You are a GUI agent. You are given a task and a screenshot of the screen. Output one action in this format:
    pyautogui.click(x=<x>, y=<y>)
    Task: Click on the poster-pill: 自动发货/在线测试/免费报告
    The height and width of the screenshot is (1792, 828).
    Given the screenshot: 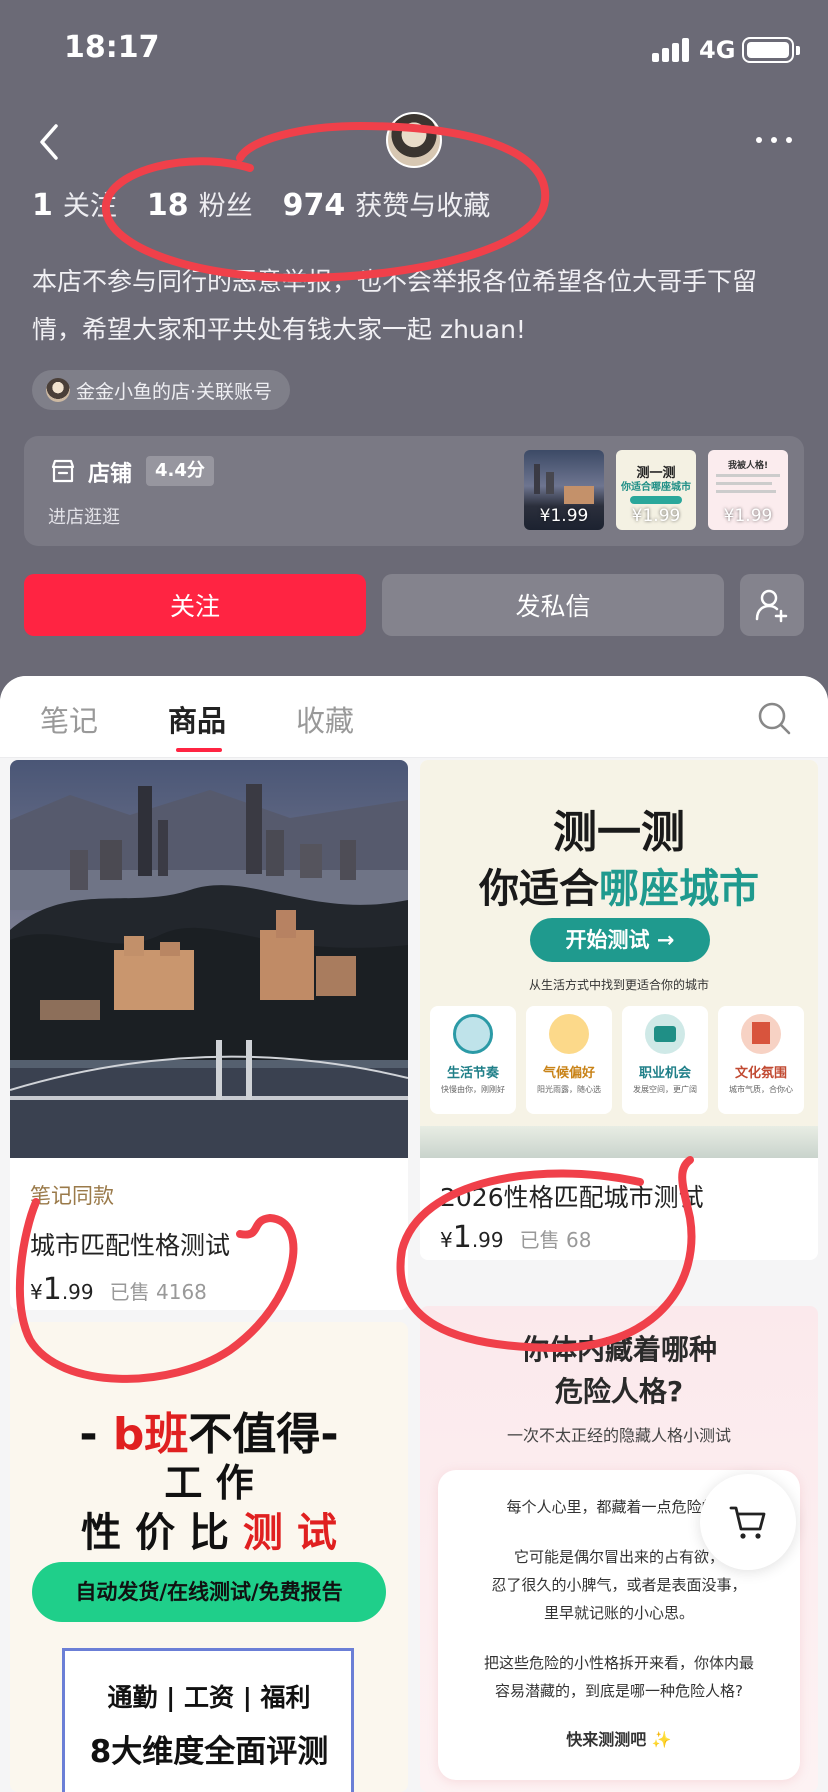 What is the action you would take?
    pyautogui.click(x=209, y=1592)
    